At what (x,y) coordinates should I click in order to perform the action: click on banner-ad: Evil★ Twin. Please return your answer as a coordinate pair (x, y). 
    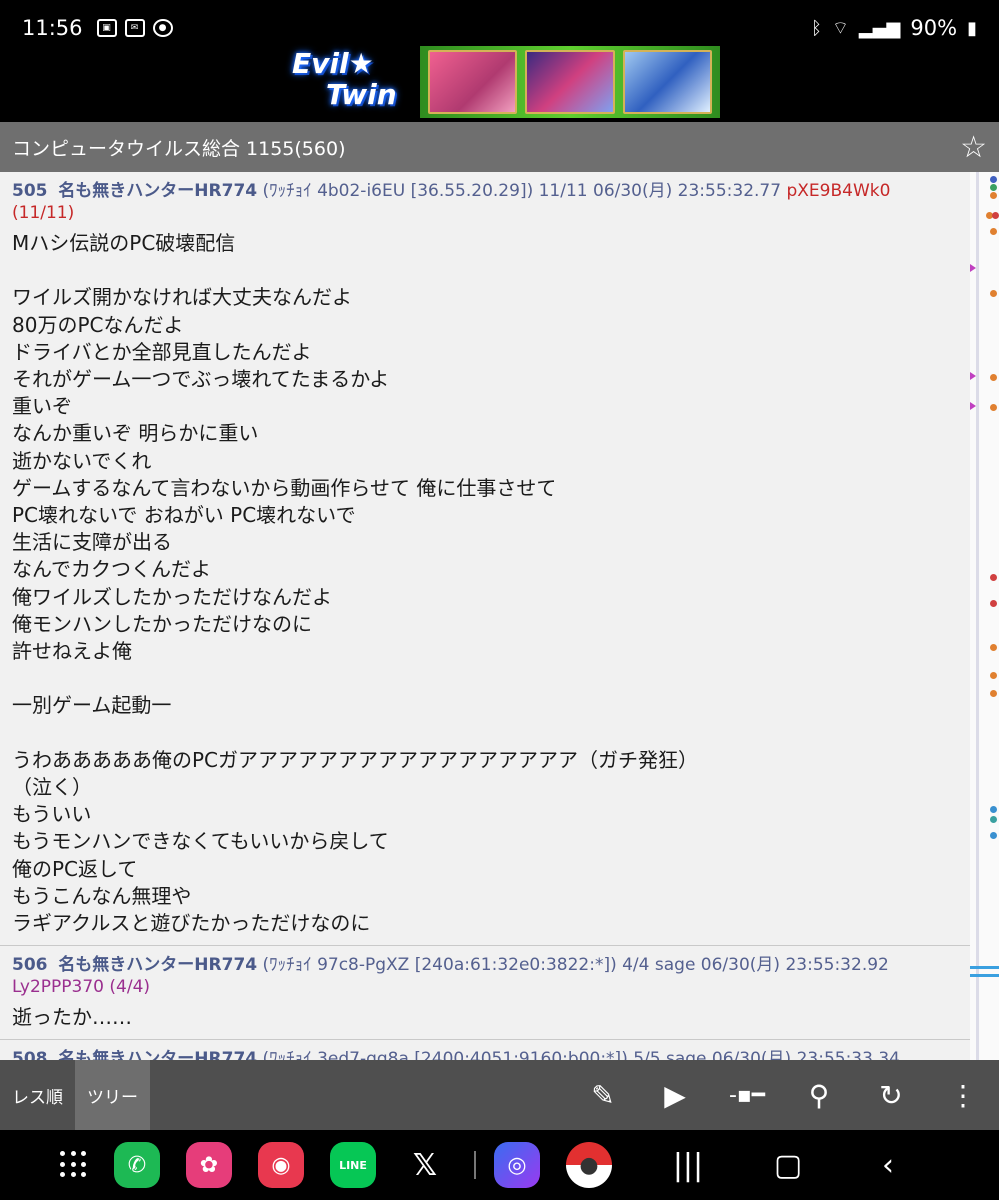
    Looking at the image, I should click on (499, 83).